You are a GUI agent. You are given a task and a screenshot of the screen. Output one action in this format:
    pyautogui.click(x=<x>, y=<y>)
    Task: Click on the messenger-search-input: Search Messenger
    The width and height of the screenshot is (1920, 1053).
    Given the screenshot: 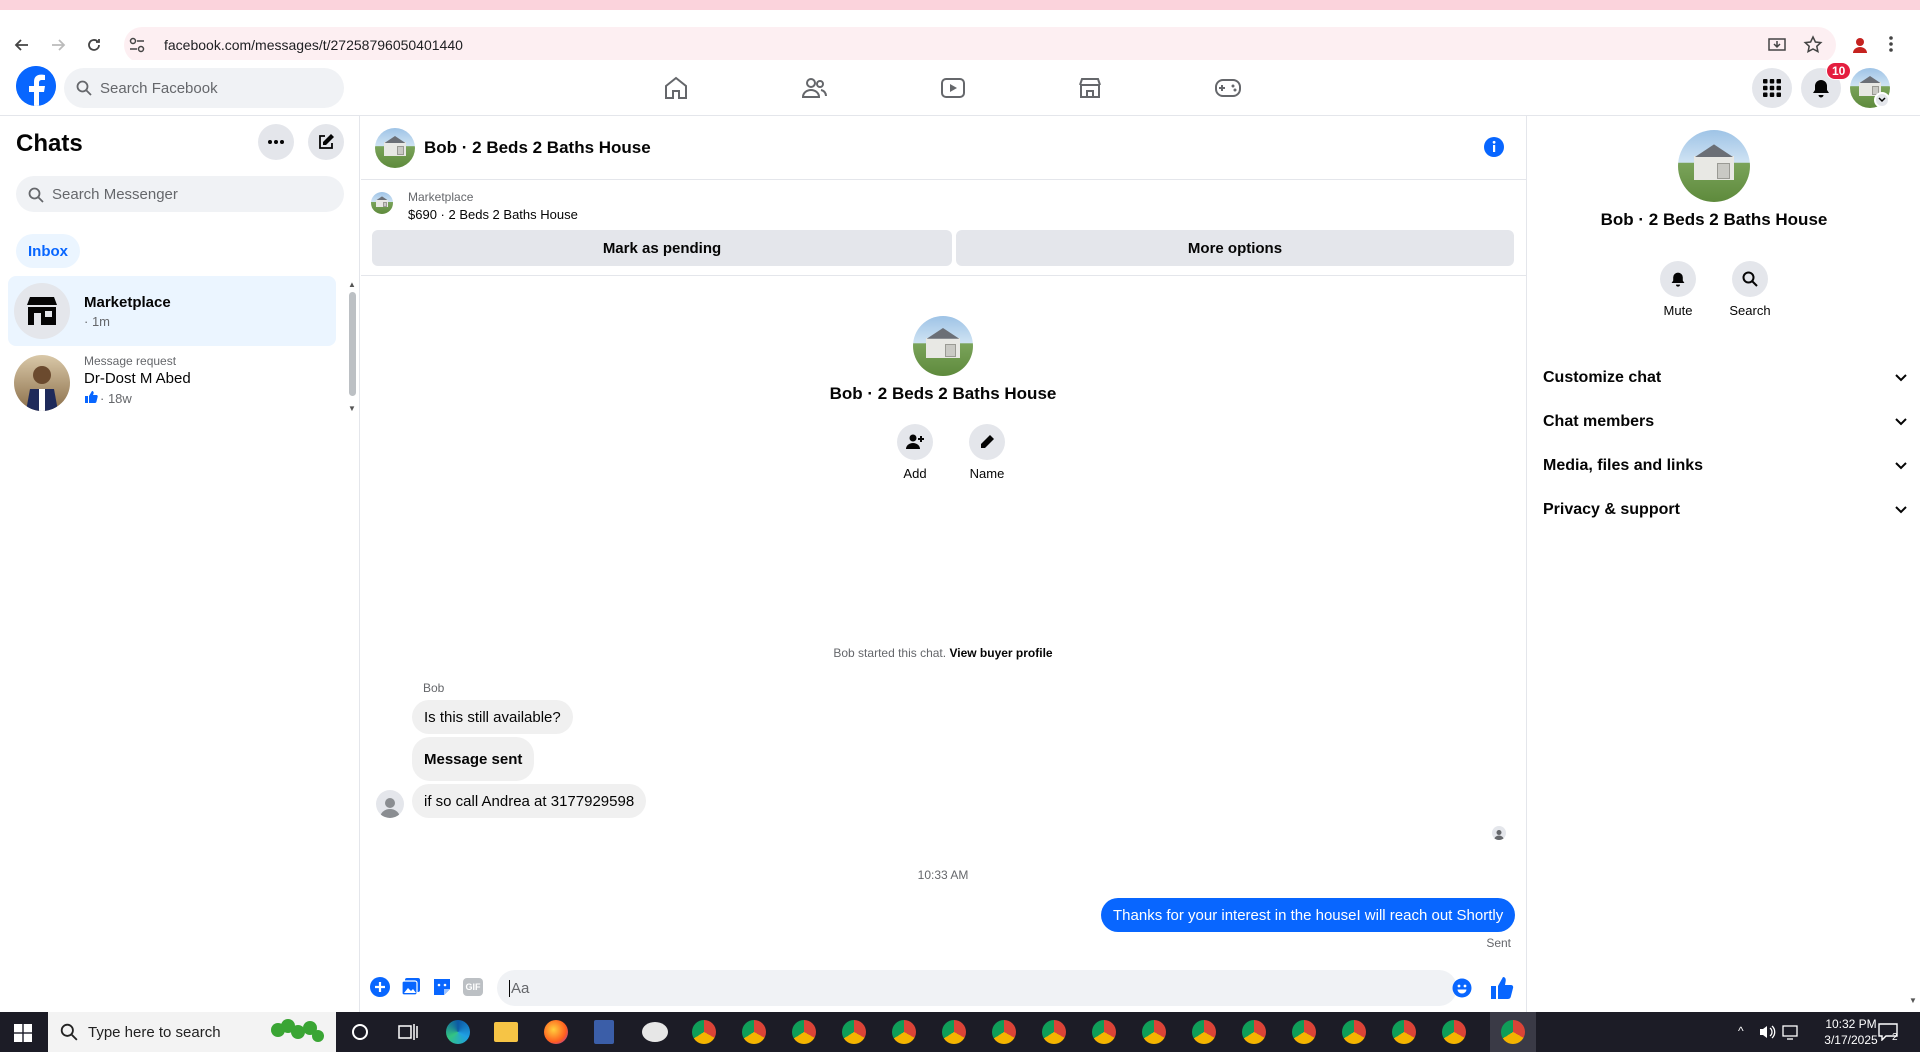 What is the action you would take?
    pyautogui.click(x=180, y=194)
    